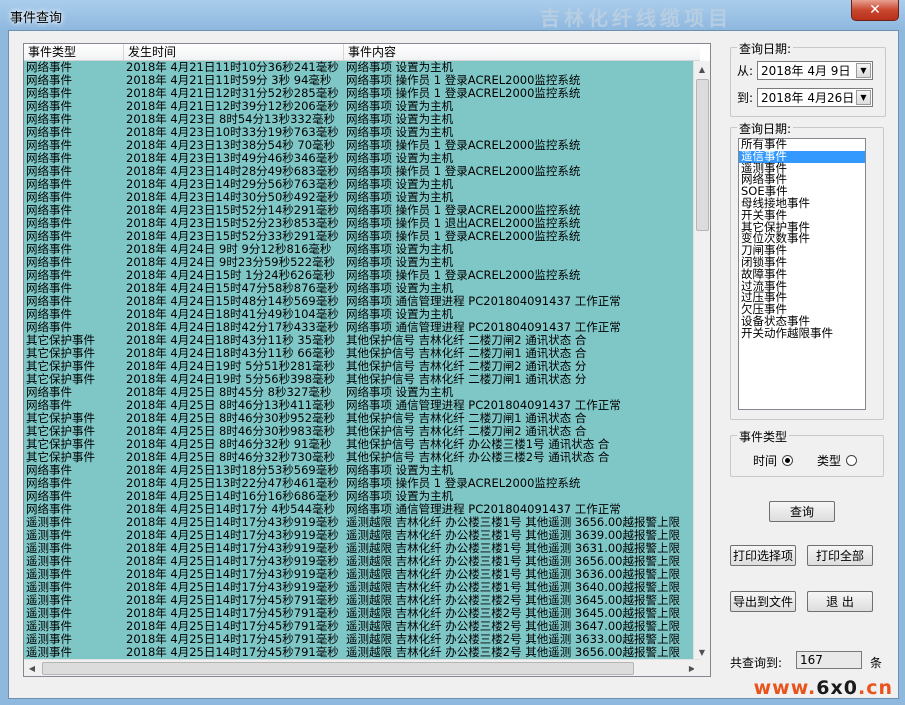 The width and height of the screenshot is (905, 705). Describe the element at coordinates (231, 119) in the screenshot. I see `cell-event-time: 2018年 4月23日 8时54分13秒332毫秒` at that location.